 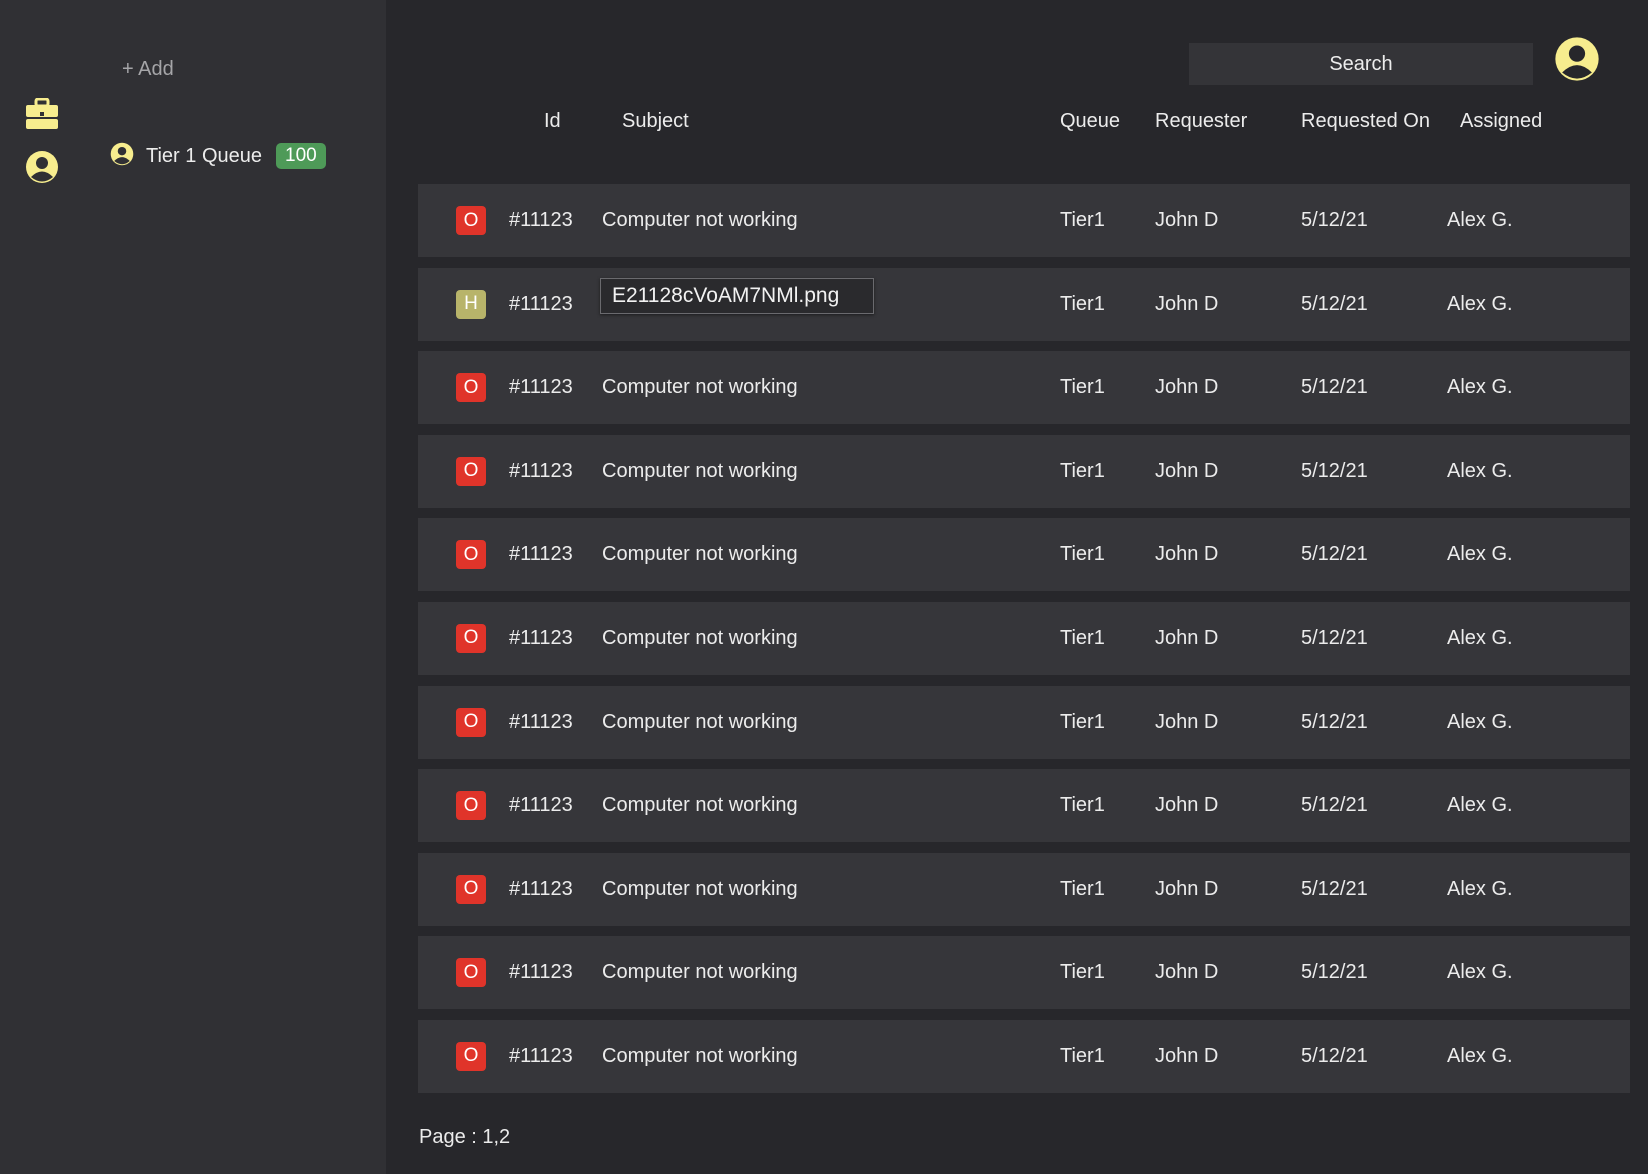 What do you see at coordinates (301, 156) in the screenshot?
I see `queue-count-badge: 100` at bounding box center [301, 156].